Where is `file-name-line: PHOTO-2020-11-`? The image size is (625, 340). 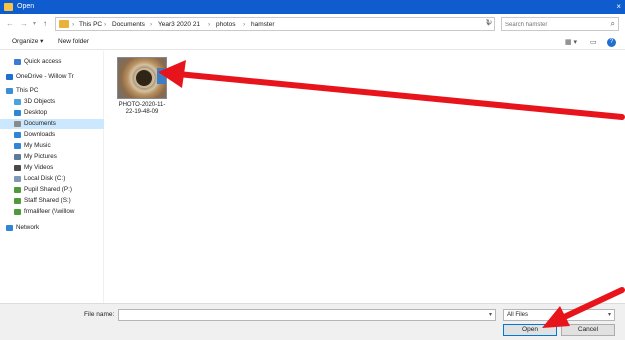 file-name-line: PHOTO-2020-11- is located at coordinates (142, 105).